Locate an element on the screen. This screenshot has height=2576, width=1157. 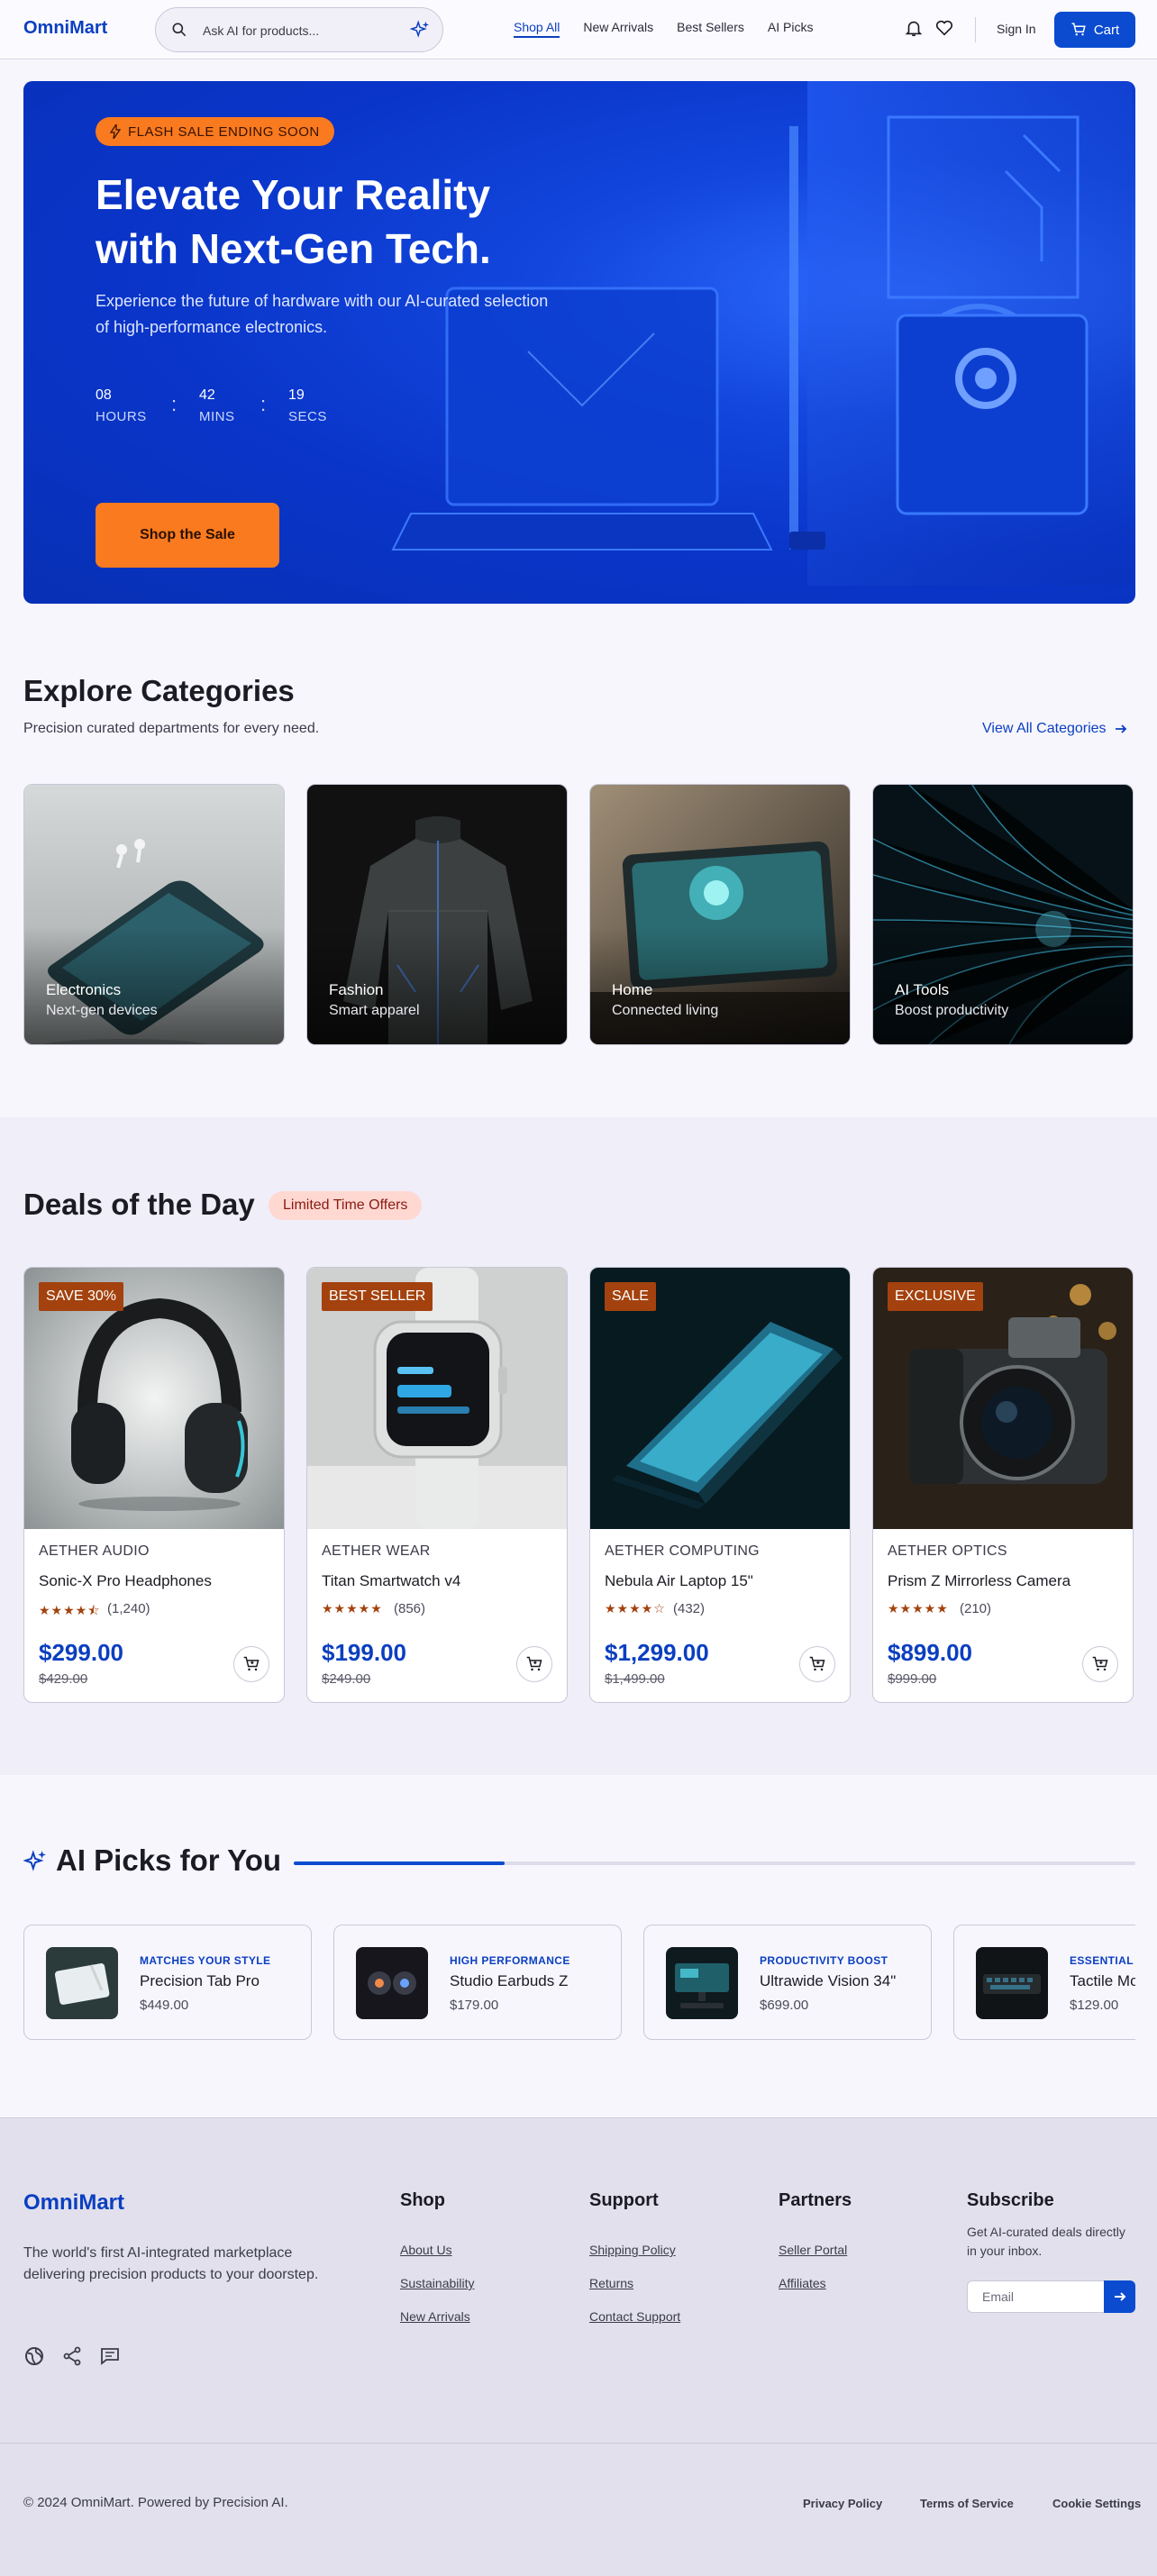
cart-button: Cart is located at coordinates (1094, 30).